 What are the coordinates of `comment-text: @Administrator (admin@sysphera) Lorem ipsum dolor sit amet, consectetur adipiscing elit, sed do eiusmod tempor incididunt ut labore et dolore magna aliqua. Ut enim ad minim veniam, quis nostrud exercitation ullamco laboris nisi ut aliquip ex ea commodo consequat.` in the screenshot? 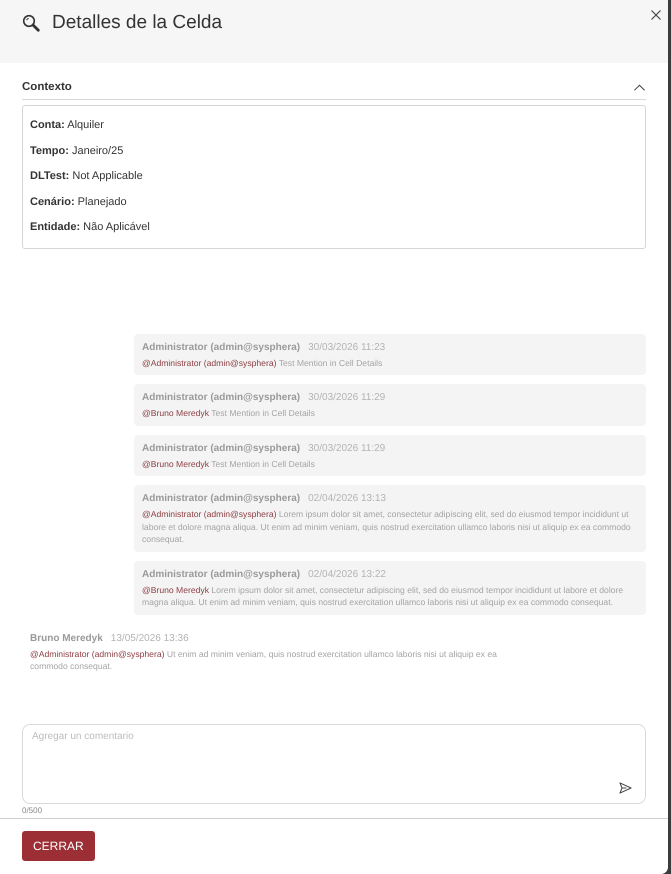 It's located at (387, 527).